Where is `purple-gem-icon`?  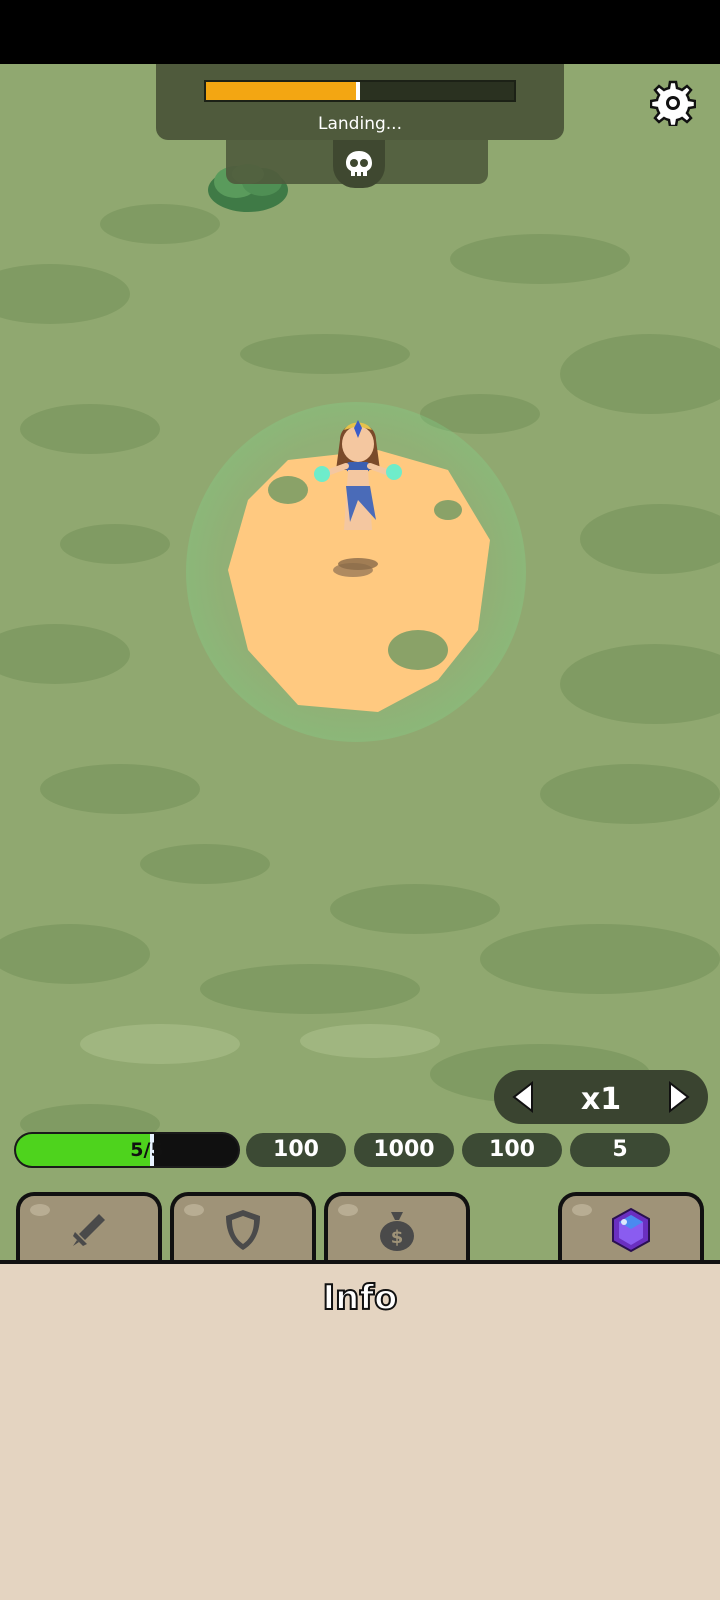
purple-gem-icon is located at coordinates (631, 1230).